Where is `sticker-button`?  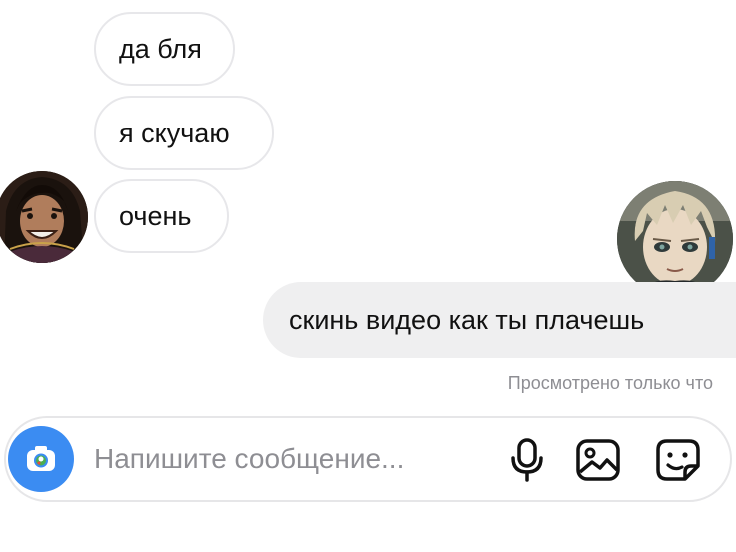
sticker-button is located at coordinates (678, 460).